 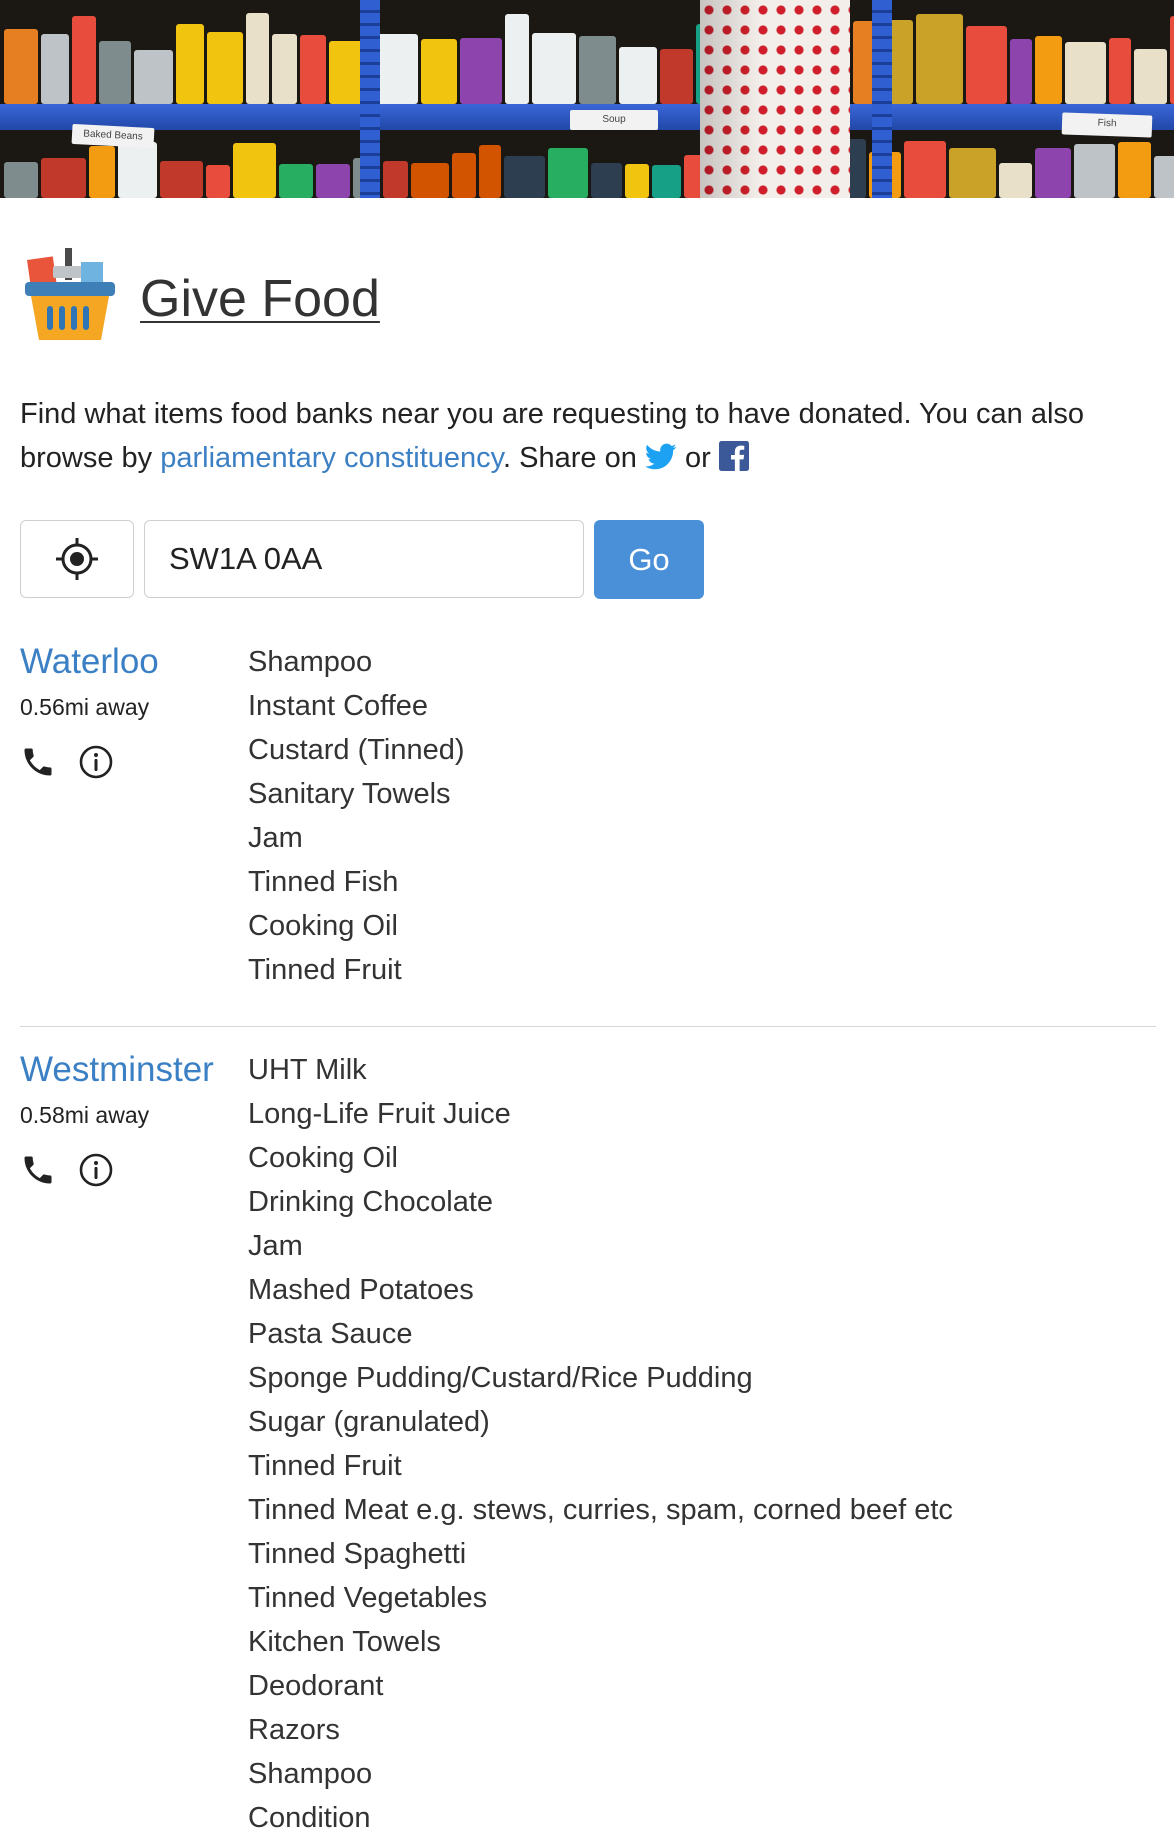 What do you see at coordinates (344, 1642) in the screenshot?
I see `need-item: Kitchen Towels` at bounding box center [344, 1642].